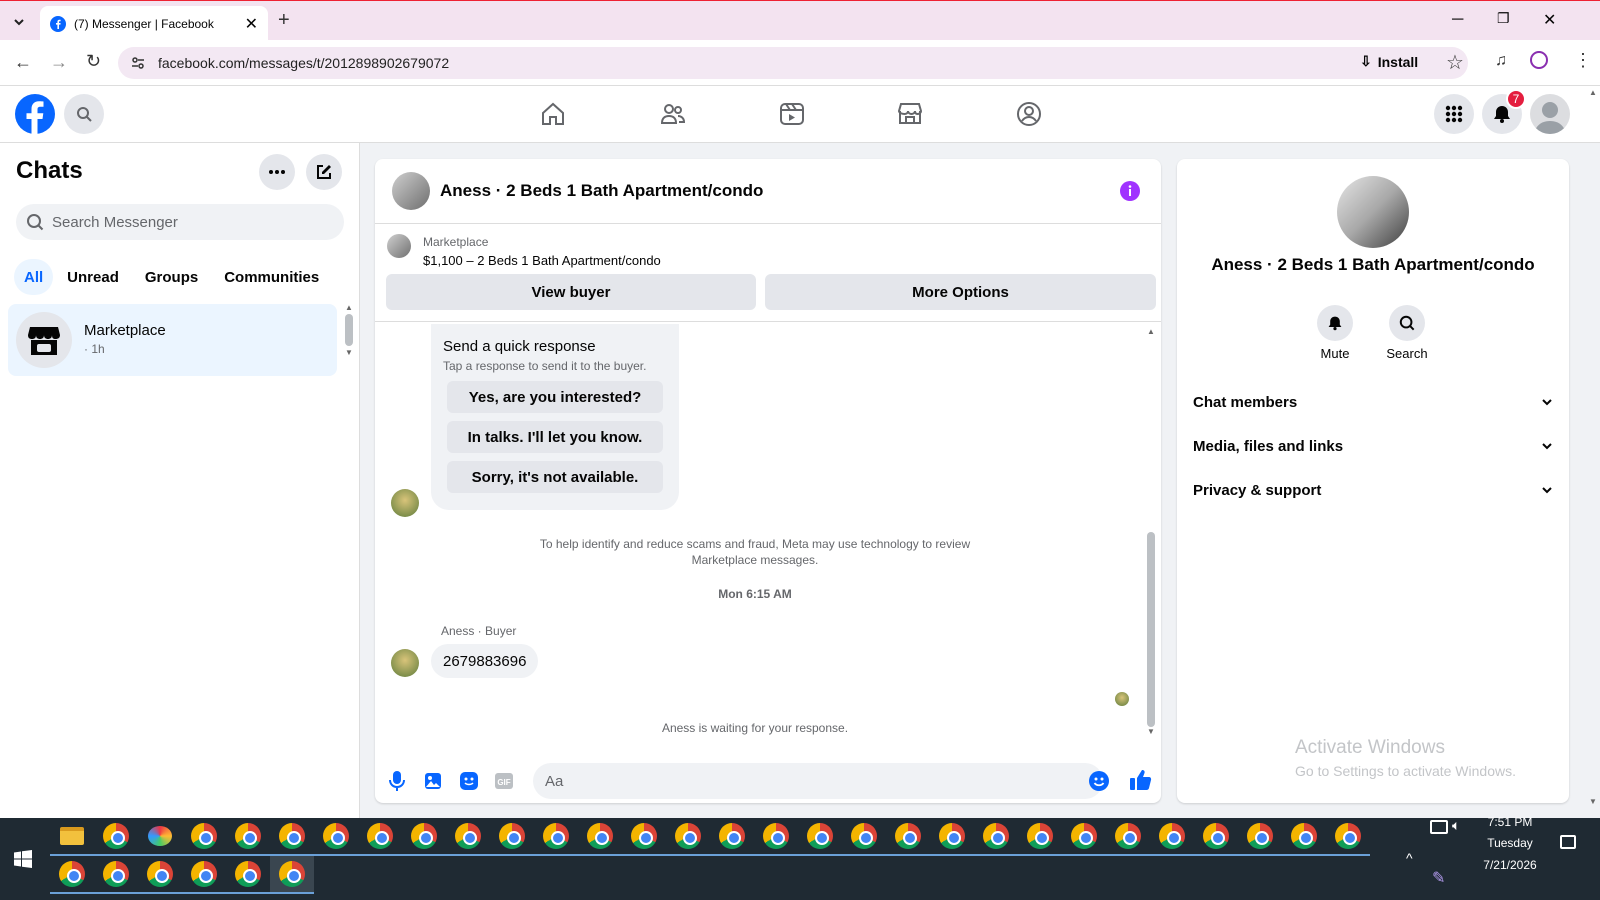 This screenshot has width=1600, height=900. What do you see at coordinates (1389, 61) in the screenshot?
I see `install-button: ⇩ Install` at bounding box center [1389, 61].